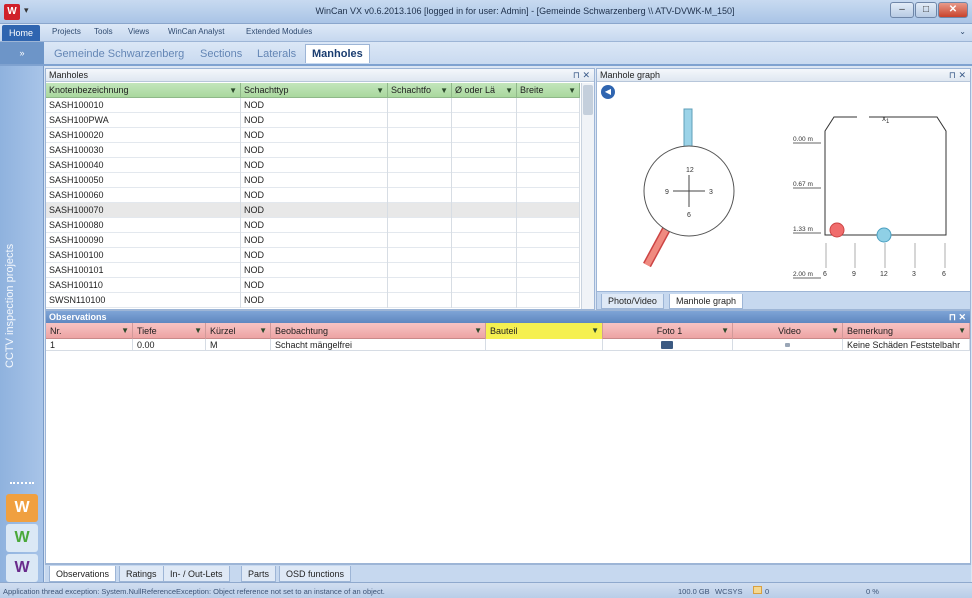  What do you see at coordinates (143, 210) in the screenshot?
I see `table-cell: SASH100070` at bounding box center [143, 210].